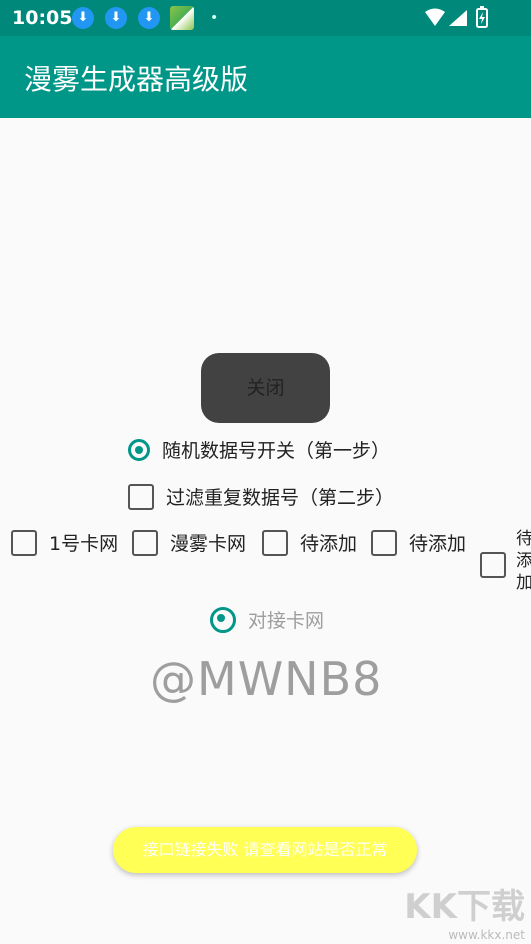 The width and height of the screenshot is (531, 944). I want to click on provider-checkbox-1: 1号卡网, so click(64, 542).